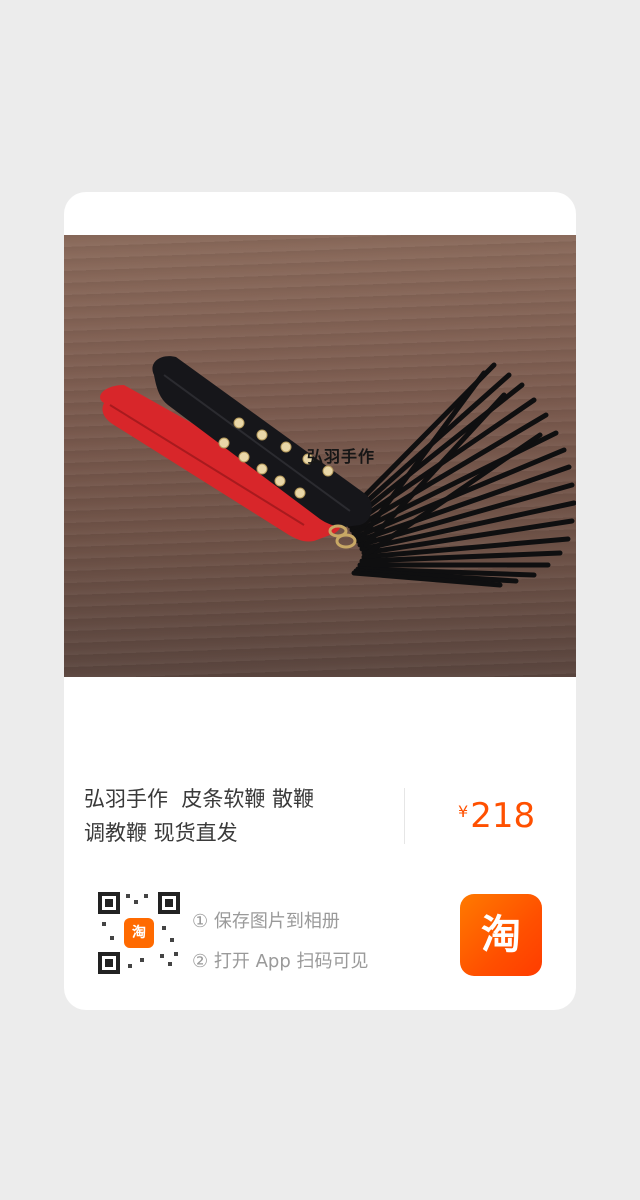 The height and width of the screenshot is (1200, 640). Describe the element at coordinates (280, 961) in the screenshot. I see `step-open-app: ② 打开 App 扫码可见` at that location.